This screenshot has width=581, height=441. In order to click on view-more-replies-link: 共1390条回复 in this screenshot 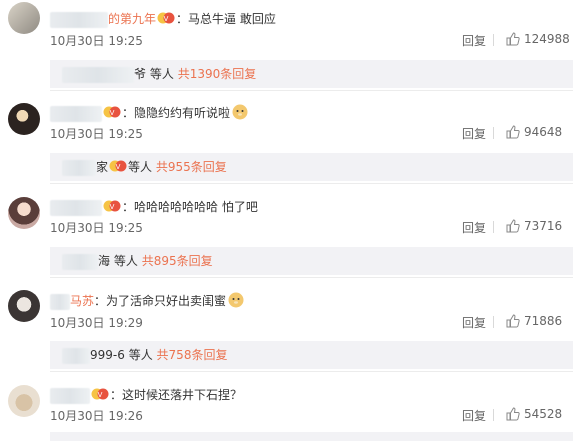, I will do `click(217, 74)`.